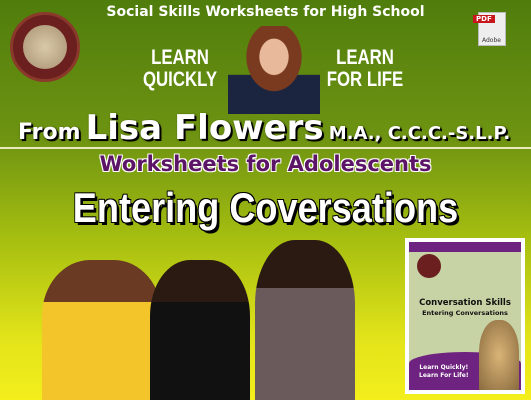  What do you see at coordinates (429, 266) in the screenshot?
I see `cover-logo` at bounding box center [429, 266].